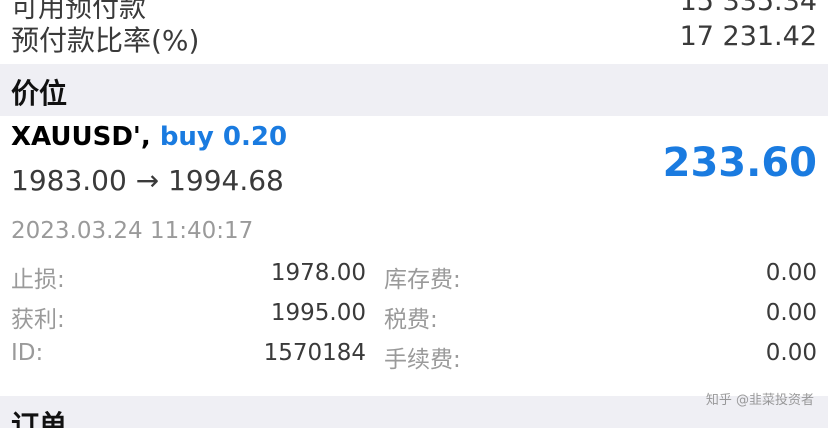 The height and width of the screenshot is (428, 828). I want to click on commission-value: 0.00, so click(791, 353).